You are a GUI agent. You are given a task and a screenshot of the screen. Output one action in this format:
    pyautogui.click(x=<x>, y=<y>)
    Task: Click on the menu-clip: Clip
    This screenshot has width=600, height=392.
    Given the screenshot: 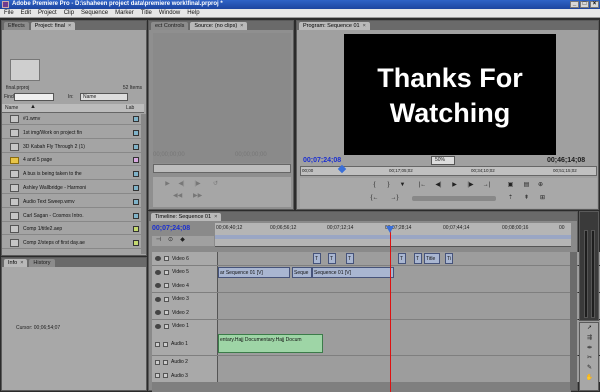 What is the action you would take?
    pyautogui.click(x=69, y=13)
    